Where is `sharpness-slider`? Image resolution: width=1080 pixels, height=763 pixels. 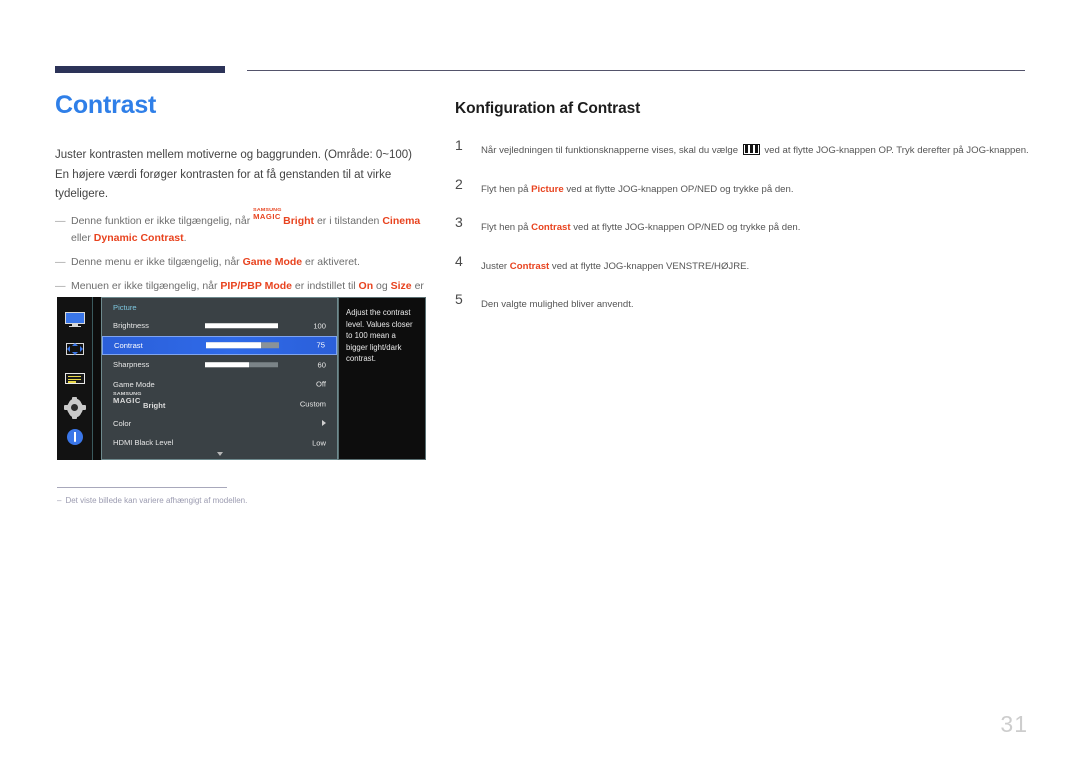
sharpness-slider is located at coordinates (241, 365).